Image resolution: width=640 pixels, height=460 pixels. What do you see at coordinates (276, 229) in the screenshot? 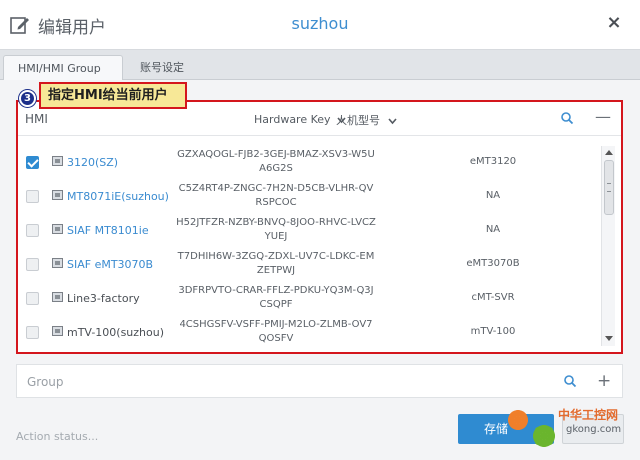
I see `hardware-key: H52JTFZR-NZBY-BNVQ-8JOO-RHVC-LVCZYUEJ` at bounding box center [276, 229].